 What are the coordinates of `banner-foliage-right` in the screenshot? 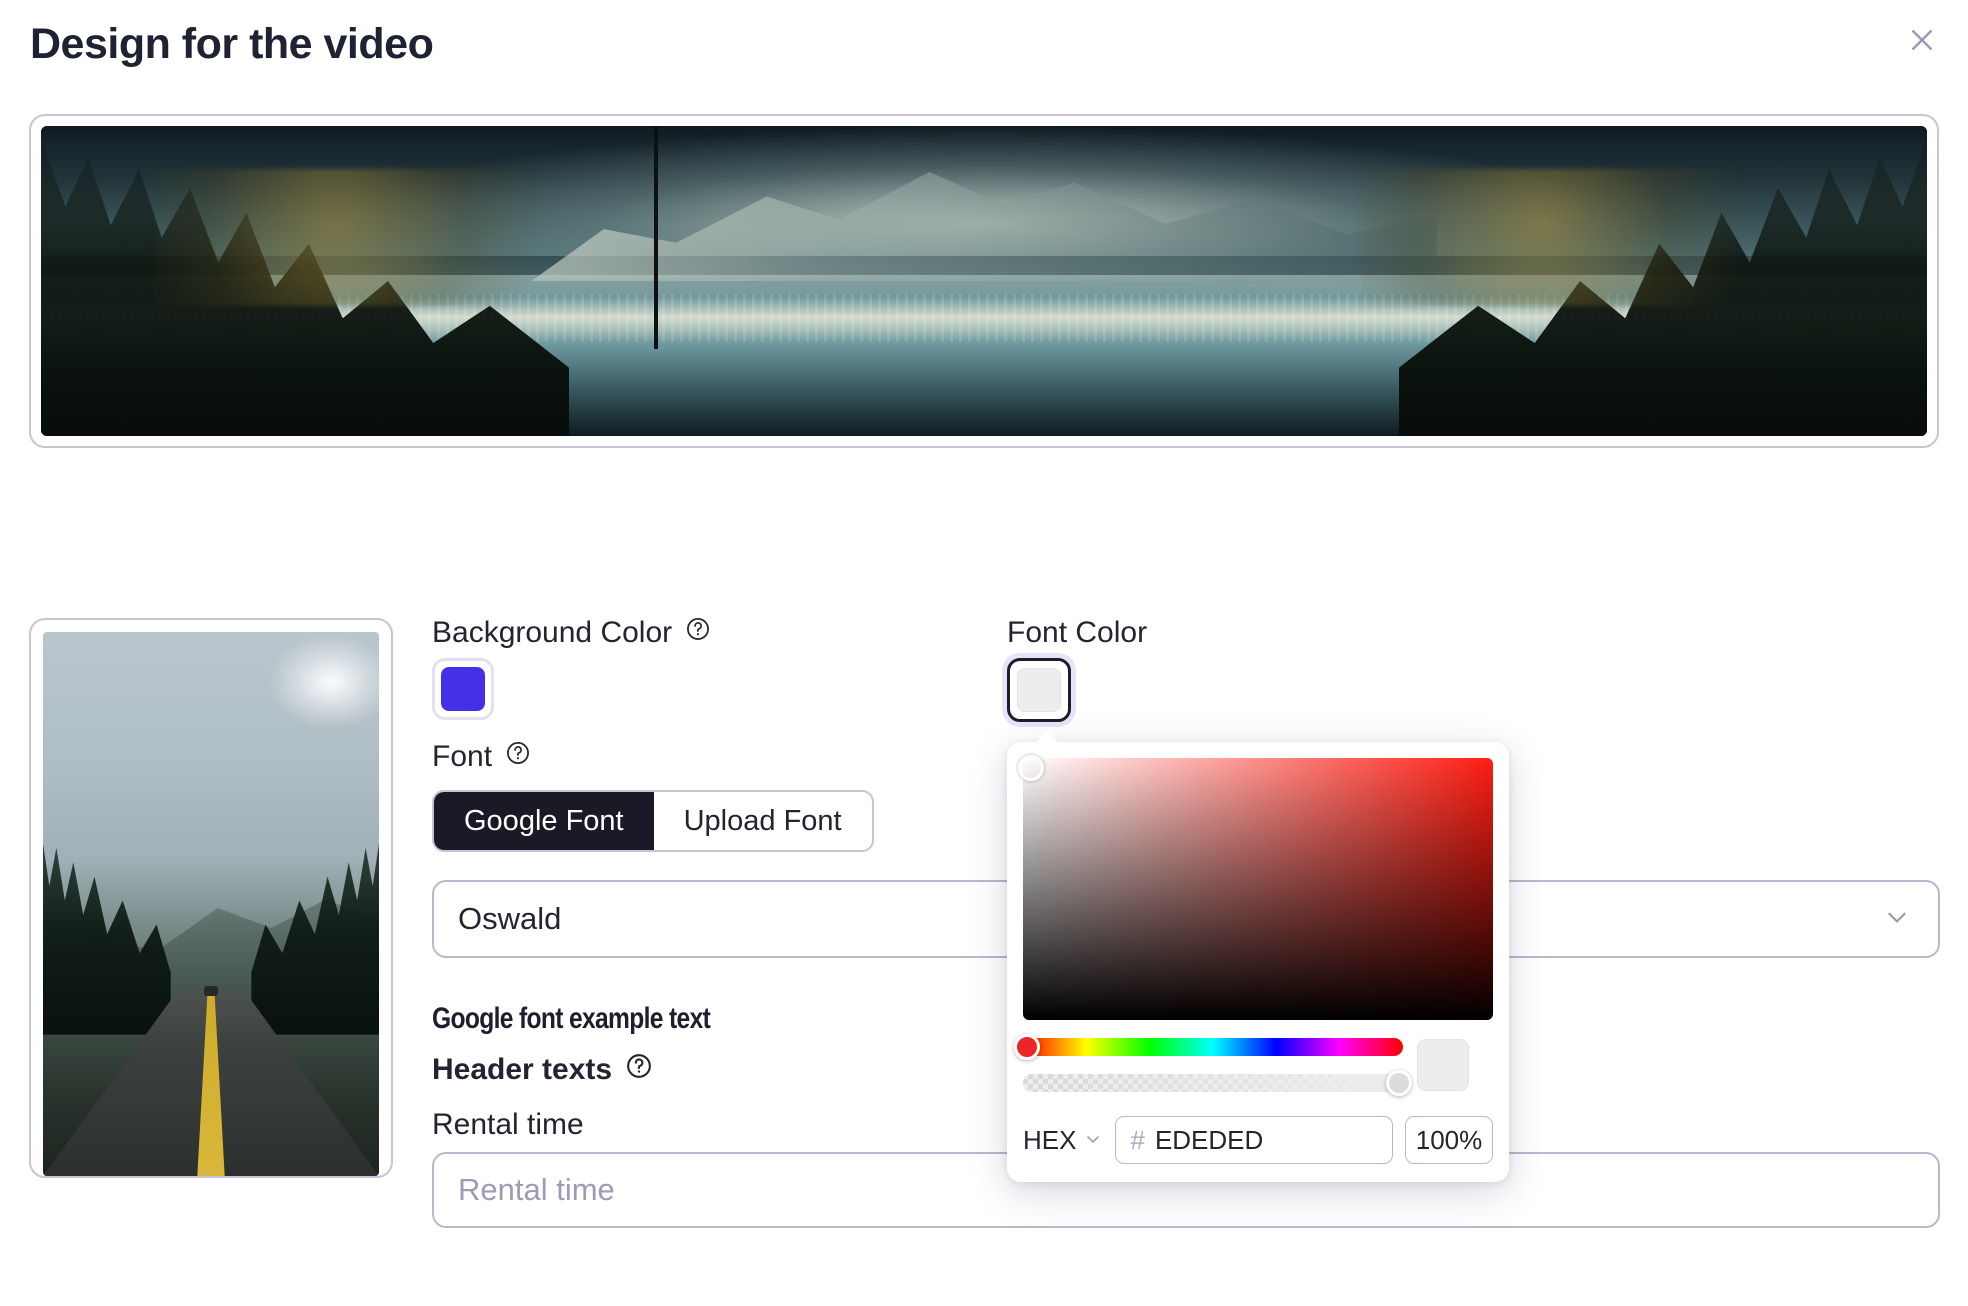 It's located at (1587, 237).